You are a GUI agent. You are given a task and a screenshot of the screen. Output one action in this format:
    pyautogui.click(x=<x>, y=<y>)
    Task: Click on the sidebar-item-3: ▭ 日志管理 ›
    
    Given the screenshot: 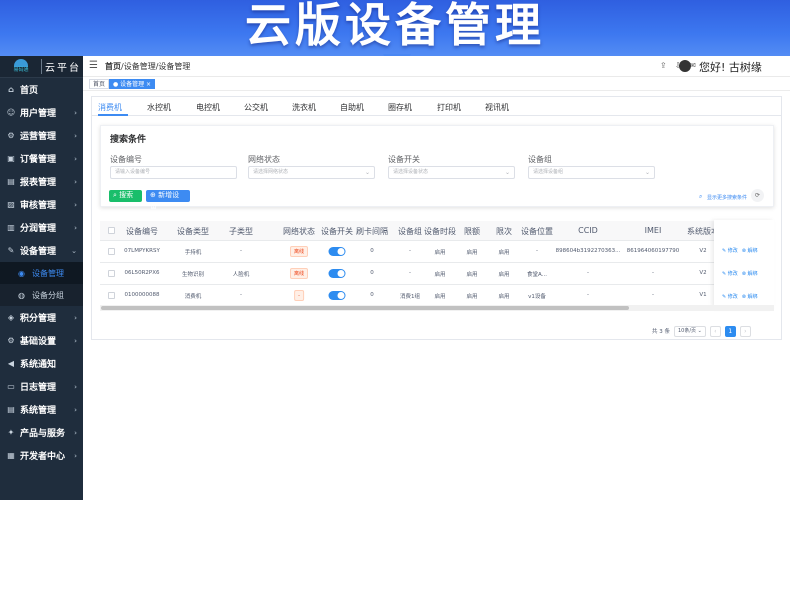 What is the action you would take?
    pyautogui.click(x=41, y=386)
    